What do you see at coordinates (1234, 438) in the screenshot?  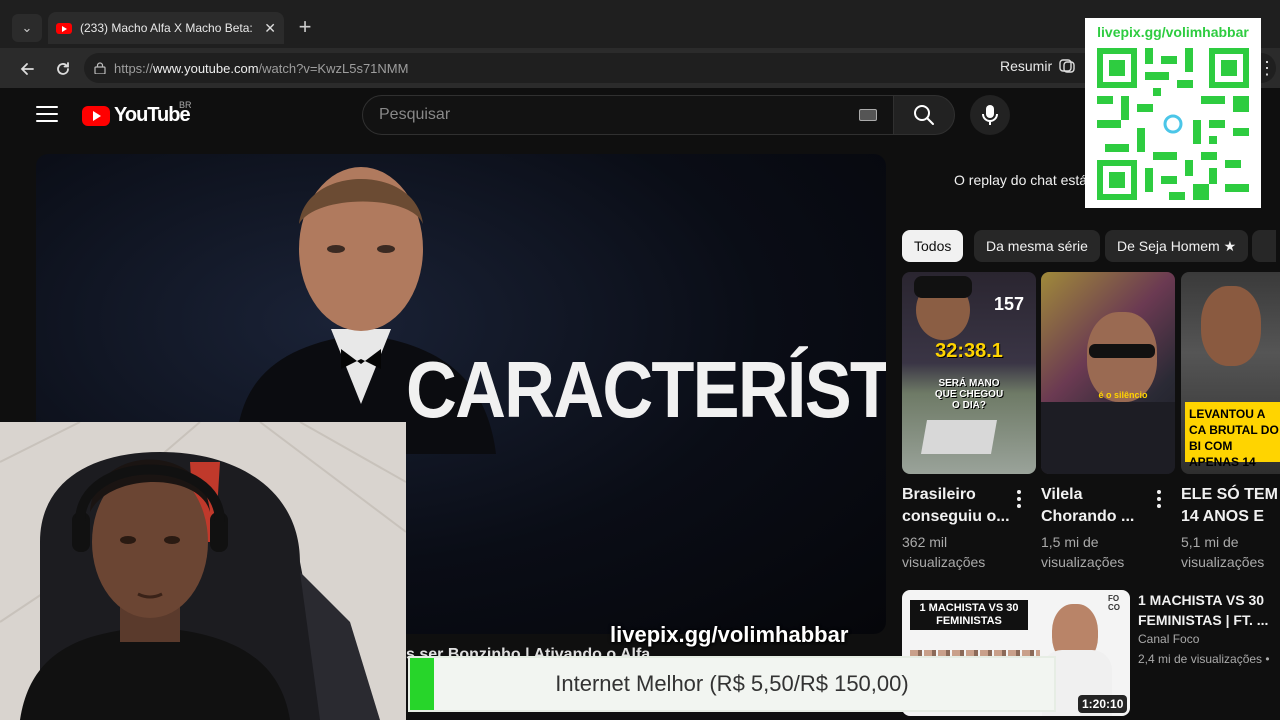 I see `short-overlay-caption: LEVANTOU A CA BRUTAL DO BI COM APENAS 14` at bounding box center [1234, 438].